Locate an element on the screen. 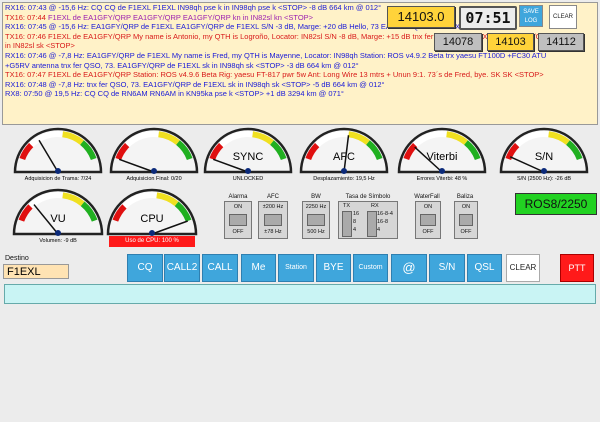  symbol-rate-title: Tasa de Símbolo is located at coordinates (368, 197).